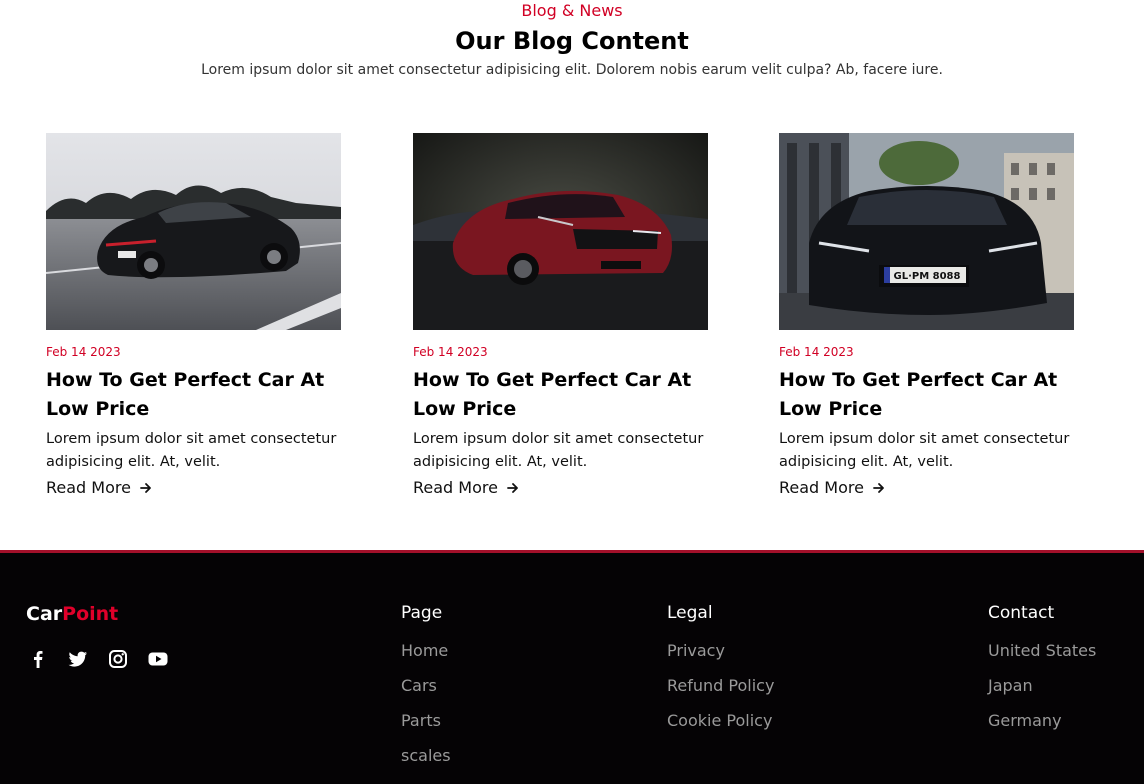 This screenshot has height=784, width=1144. What do you see at coordinates (90, 614) in the screenshot?
I see `brand-name-part2: Point` at bounding box center [90, 614].